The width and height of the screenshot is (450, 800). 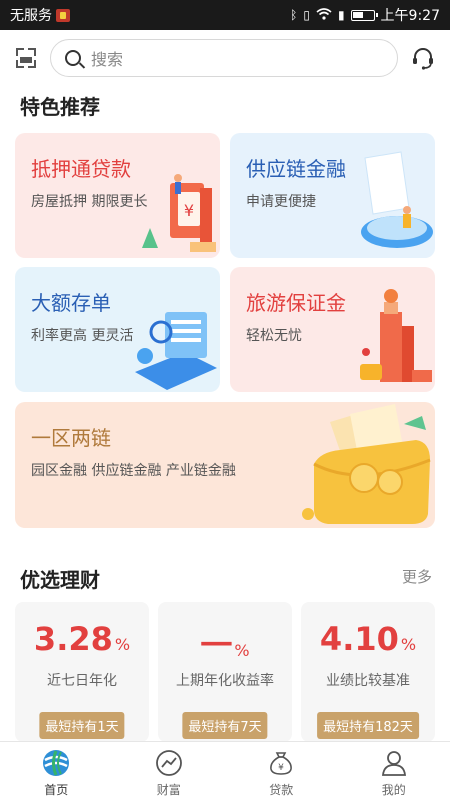 I want to click on product-desc: 近七日年化, so click(x=82, y=681).